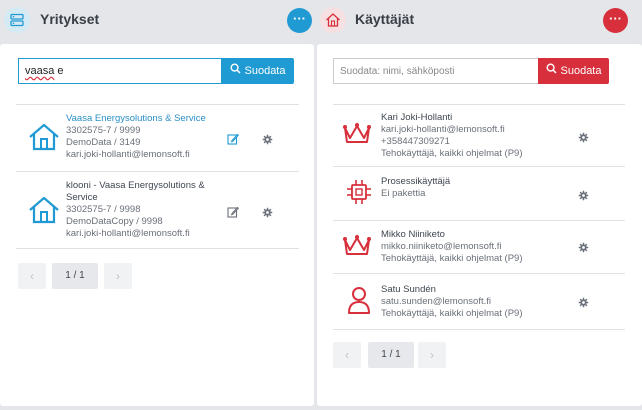 The width and height of the screenshot is (642, 410). I want to click on user-filter-button: Suodata, so click(573, 71).